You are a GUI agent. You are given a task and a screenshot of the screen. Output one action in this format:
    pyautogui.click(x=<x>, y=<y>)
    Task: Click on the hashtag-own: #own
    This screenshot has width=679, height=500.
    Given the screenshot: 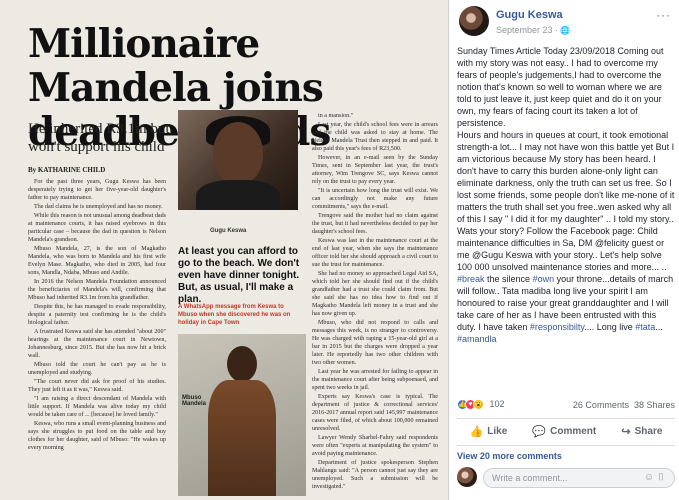 What is the action you would take?
    pyautogui.click(x=544, y=279)
    